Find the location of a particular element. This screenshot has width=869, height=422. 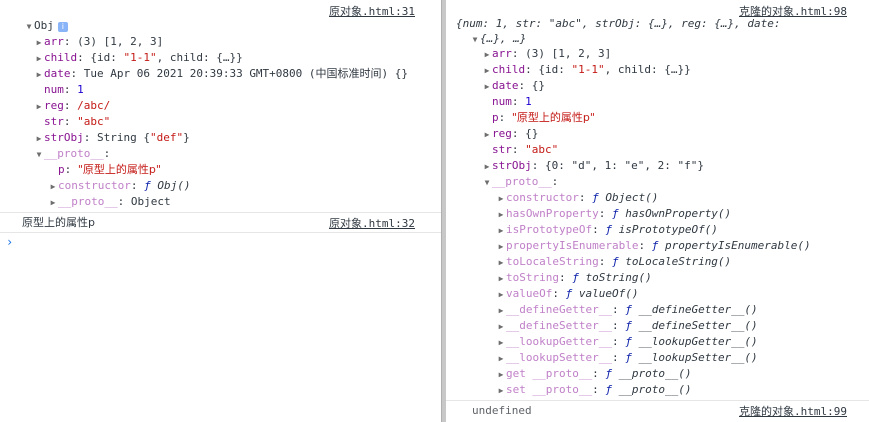

property-key: str is located at coordinates (502, 149).